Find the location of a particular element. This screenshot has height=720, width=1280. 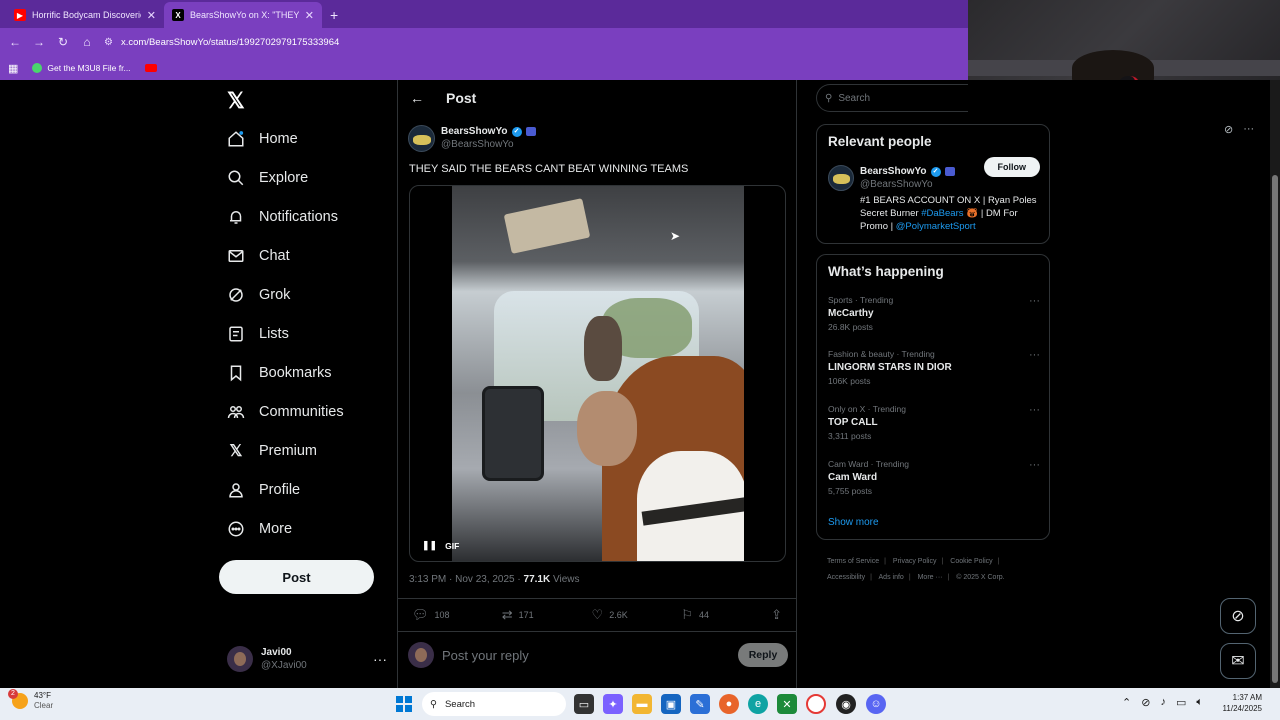

copilot-icon: ✦ is located at coordinates (613, 704).